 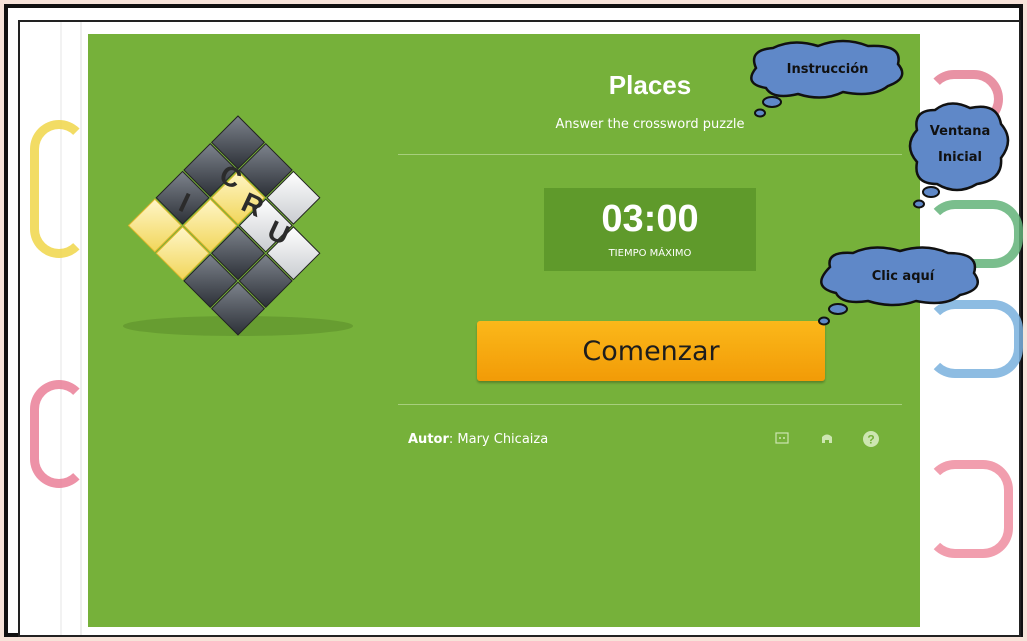 What do you see at coordinates (825, 79) in the screenshot?
I see `annotation-instruccion: Instrucción` at bounding box center [825, 79].